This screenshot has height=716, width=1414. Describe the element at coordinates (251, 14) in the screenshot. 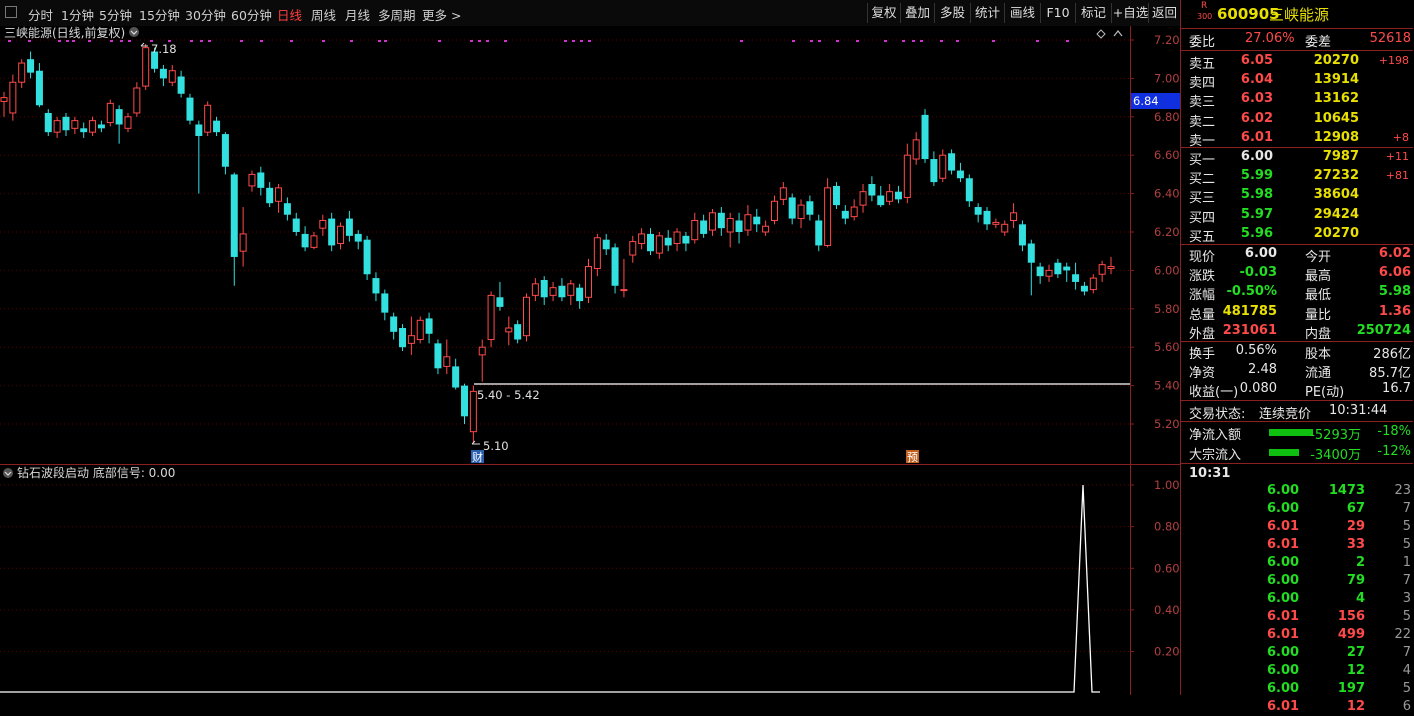

I see `period-tab-5: 60分钟` at that location.